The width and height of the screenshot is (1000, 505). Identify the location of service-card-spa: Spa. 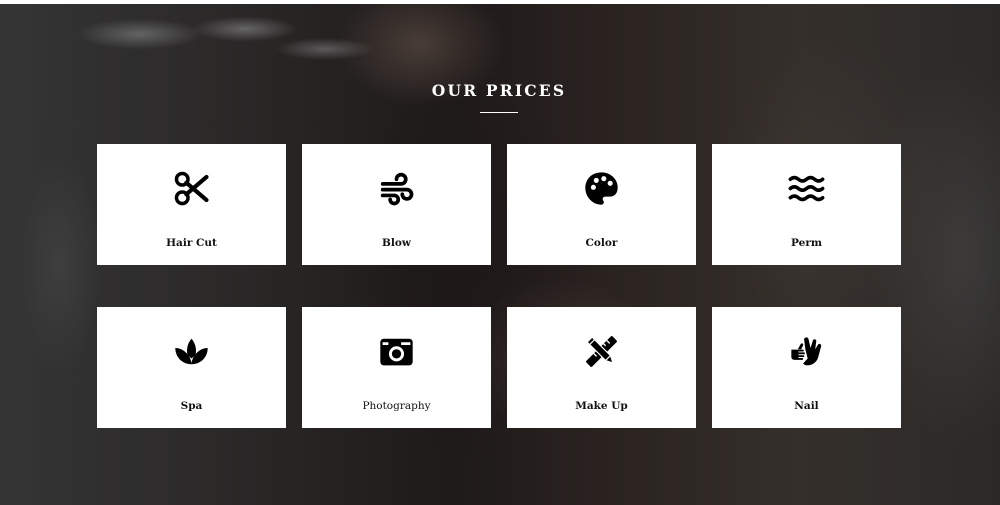
(191, 367).